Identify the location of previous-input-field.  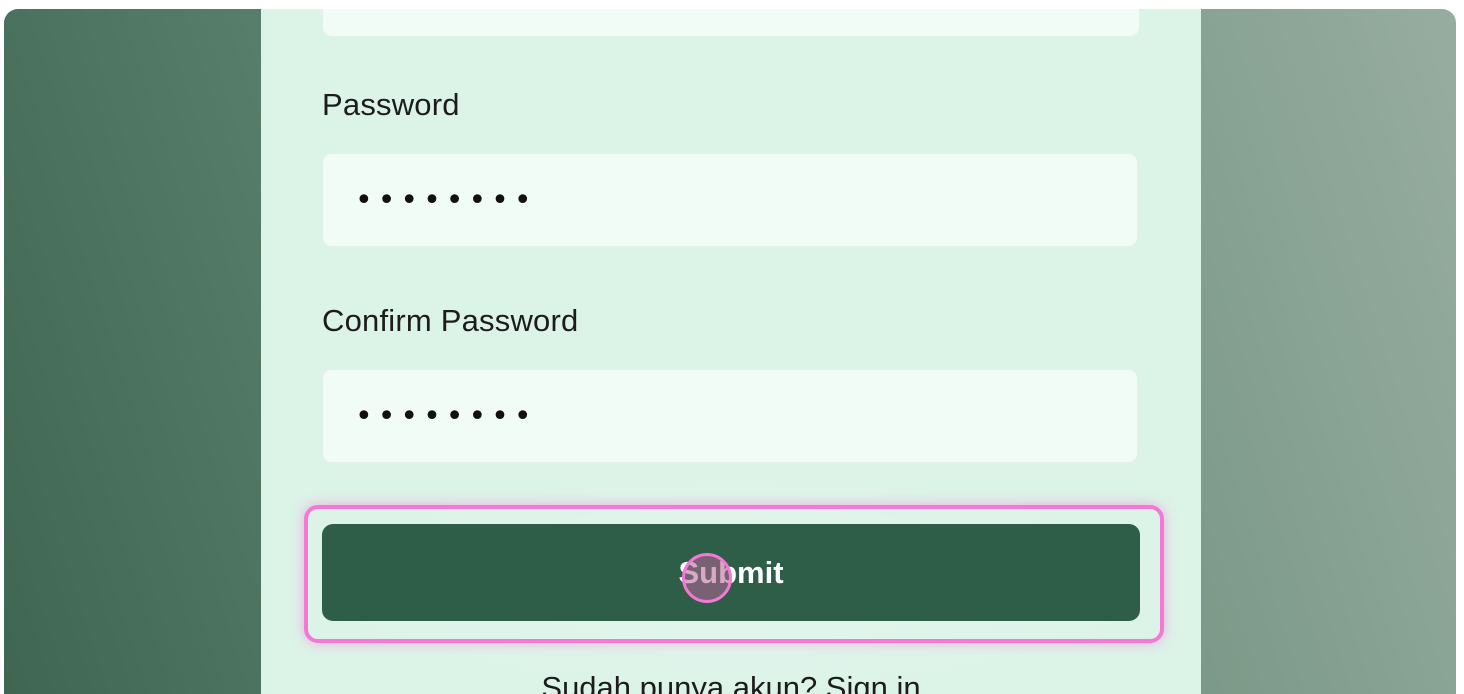
(731, 23).